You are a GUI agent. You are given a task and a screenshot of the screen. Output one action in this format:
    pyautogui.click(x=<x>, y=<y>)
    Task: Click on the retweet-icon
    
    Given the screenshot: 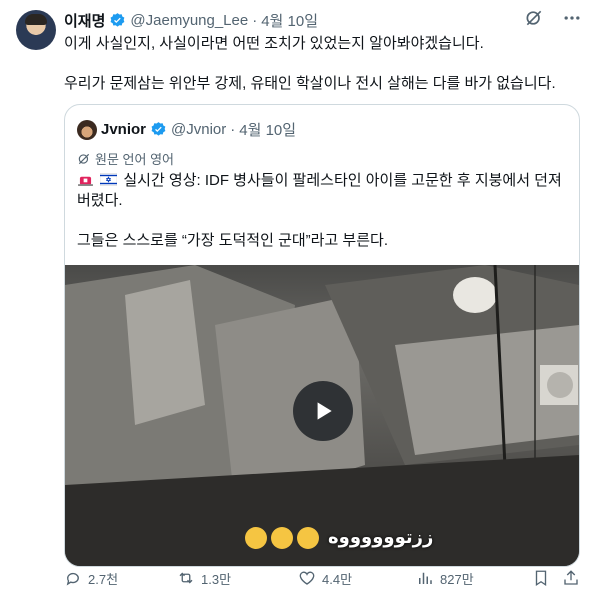 What is the action you would take?
    pyautogui.click(x=186, y=578)
    